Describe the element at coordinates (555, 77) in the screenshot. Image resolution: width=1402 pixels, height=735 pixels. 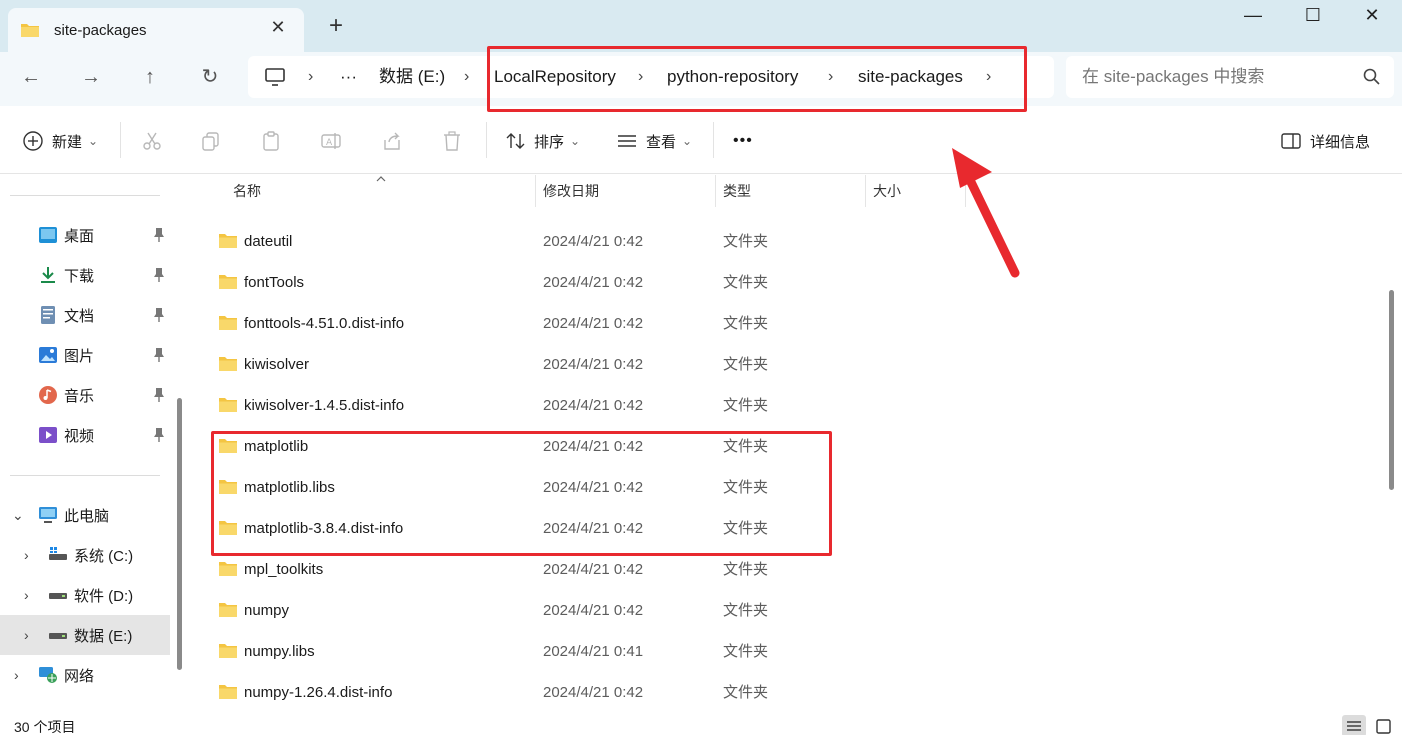
I see `breadcrumb-localrepository: LocalRepository` at that location.